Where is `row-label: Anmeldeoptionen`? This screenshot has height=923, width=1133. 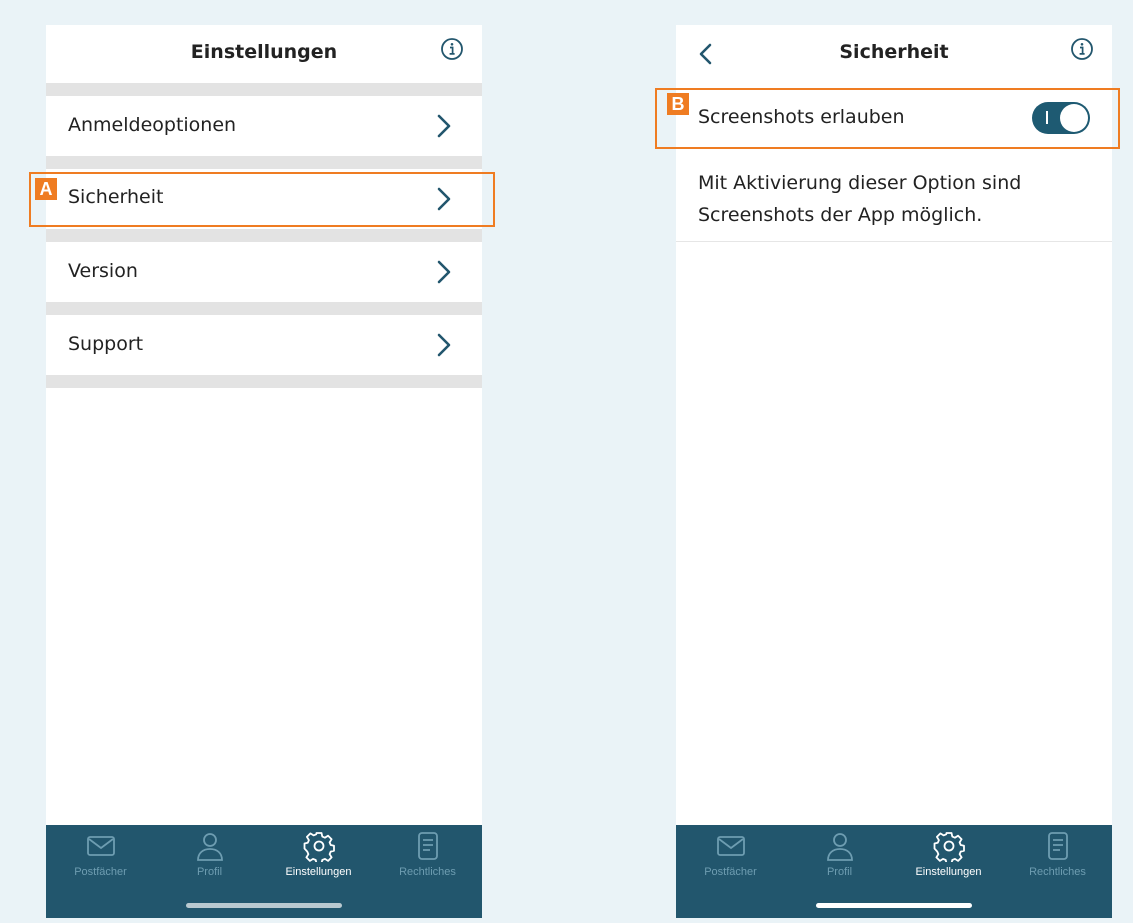
row-label: Anmeldeoptionen is located at coordinates (152, 125).